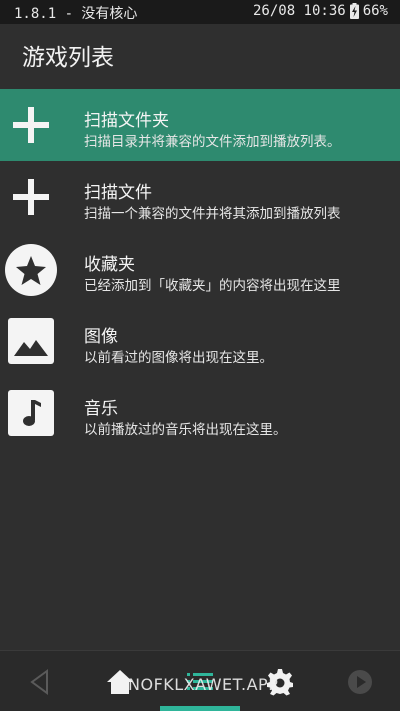 The height and width of the screenshot is (711, 400). Describe the element at coordinates (200, 197) in the screenshot. I see `list-item-scan-file: 扫描文件 扫描一个兼容的文件并将其添加到播放列表` at that location.